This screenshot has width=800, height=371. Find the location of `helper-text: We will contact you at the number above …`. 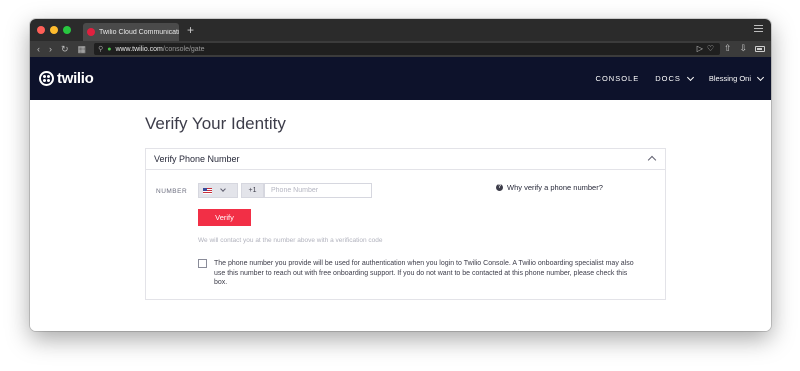

helper-text: We will contact you at the number above … is located at coordinates (290, 240).